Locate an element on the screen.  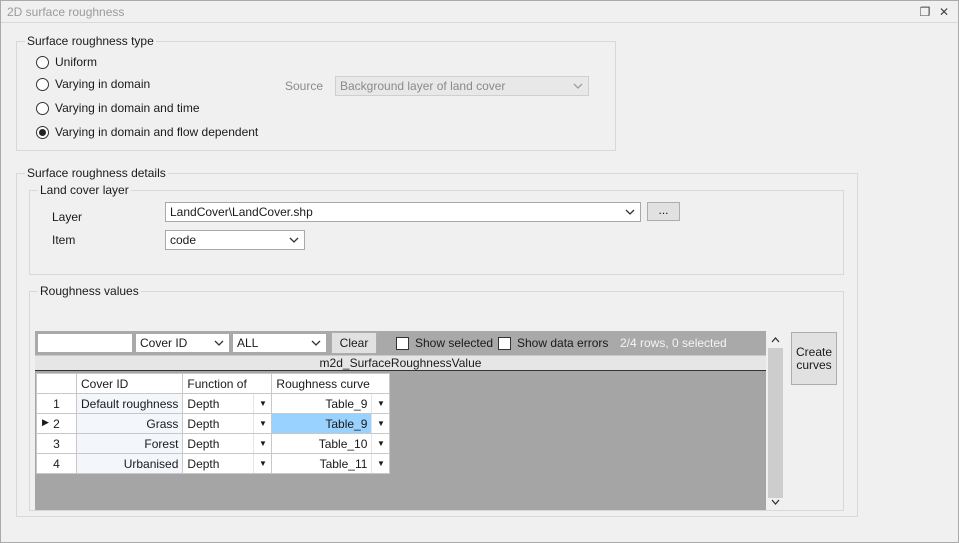
layer-label: Layer is located at coordinates (67, 217).